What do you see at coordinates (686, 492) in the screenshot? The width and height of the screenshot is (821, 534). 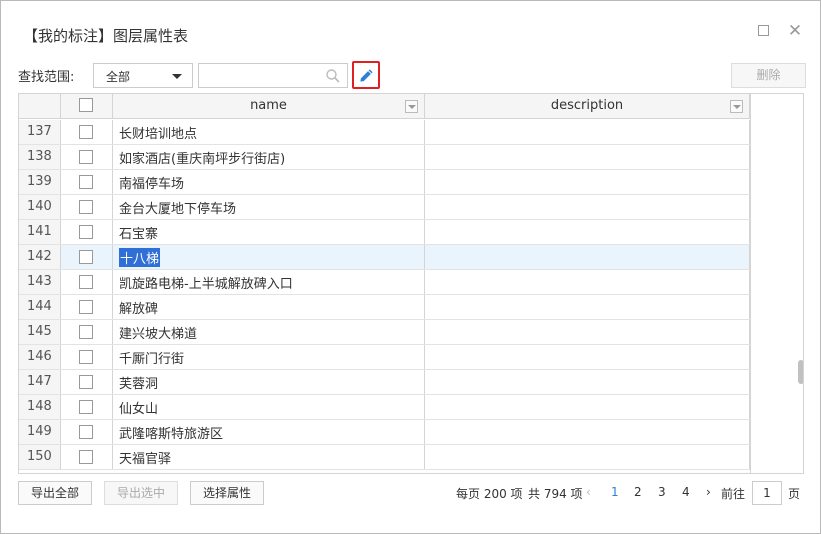 I see `page-4: 4` at bounding box center [686, 492].